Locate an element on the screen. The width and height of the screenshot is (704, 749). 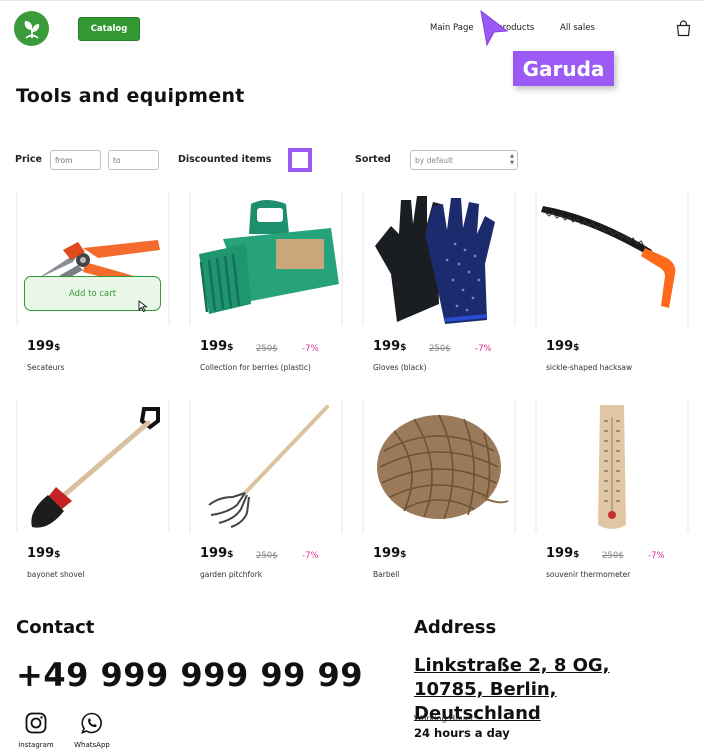
leaf-logo-icon is located at coordinates (31, 29).